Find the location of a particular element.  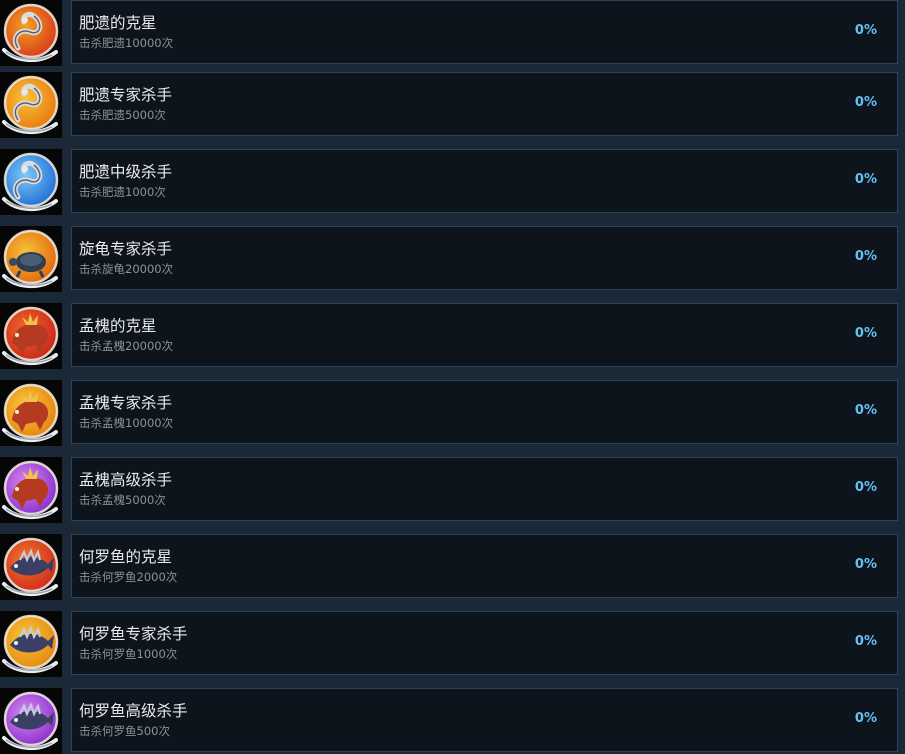

achievement-row: 何罗鱼的克星 击杀何罗鱼2000次 0% is located at coordinates (452, 572).